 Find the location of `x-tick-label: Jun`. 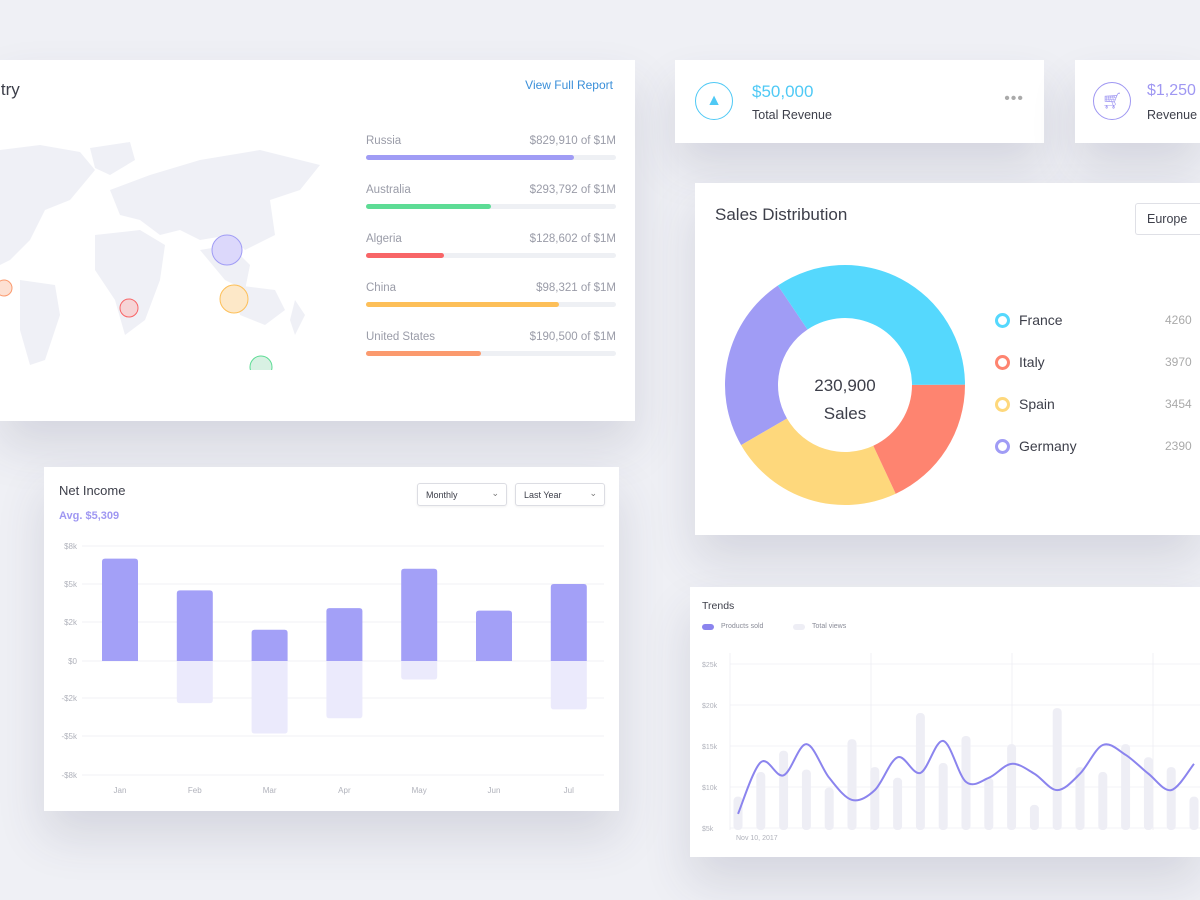

x-tick-label: Jun is located at coordinates (494, 790).